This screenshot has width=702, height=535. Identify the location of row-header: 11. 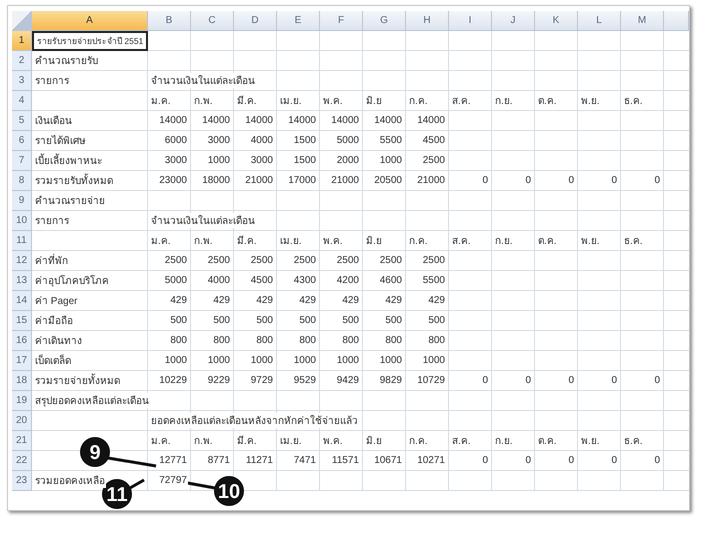
(22, 241).